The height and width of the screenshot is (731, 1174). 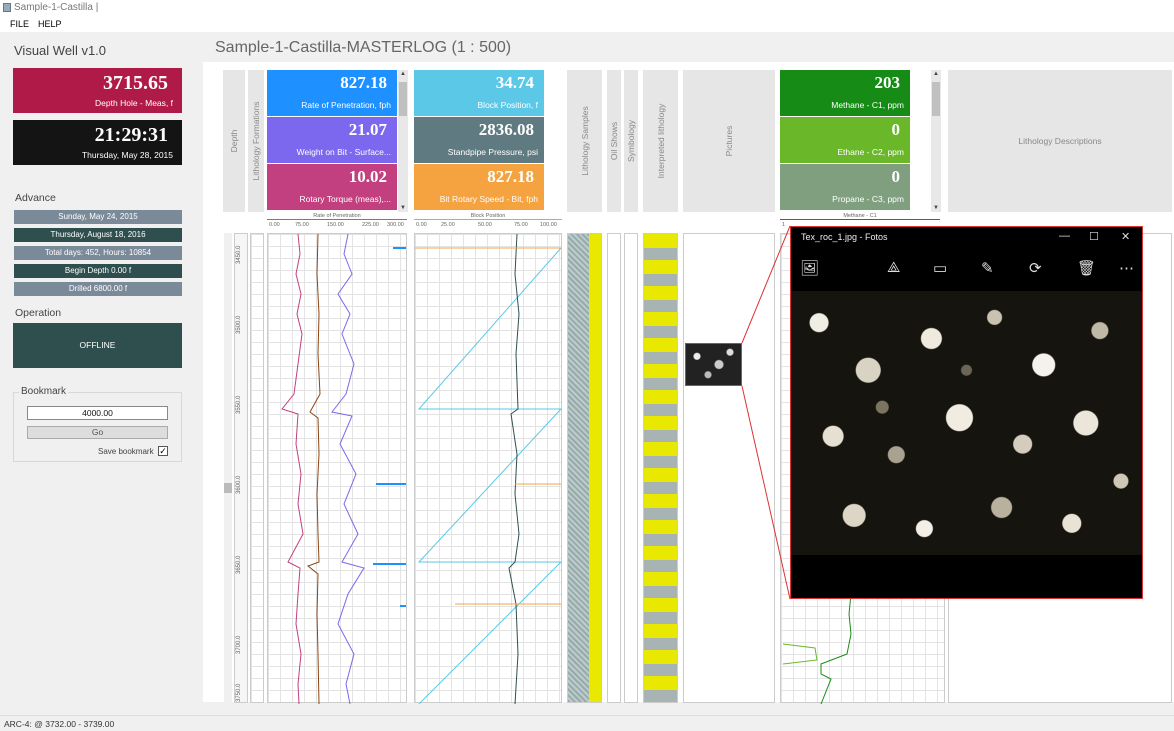 I want to click on more-icon: ⋯, so click(x=1126, y=268).